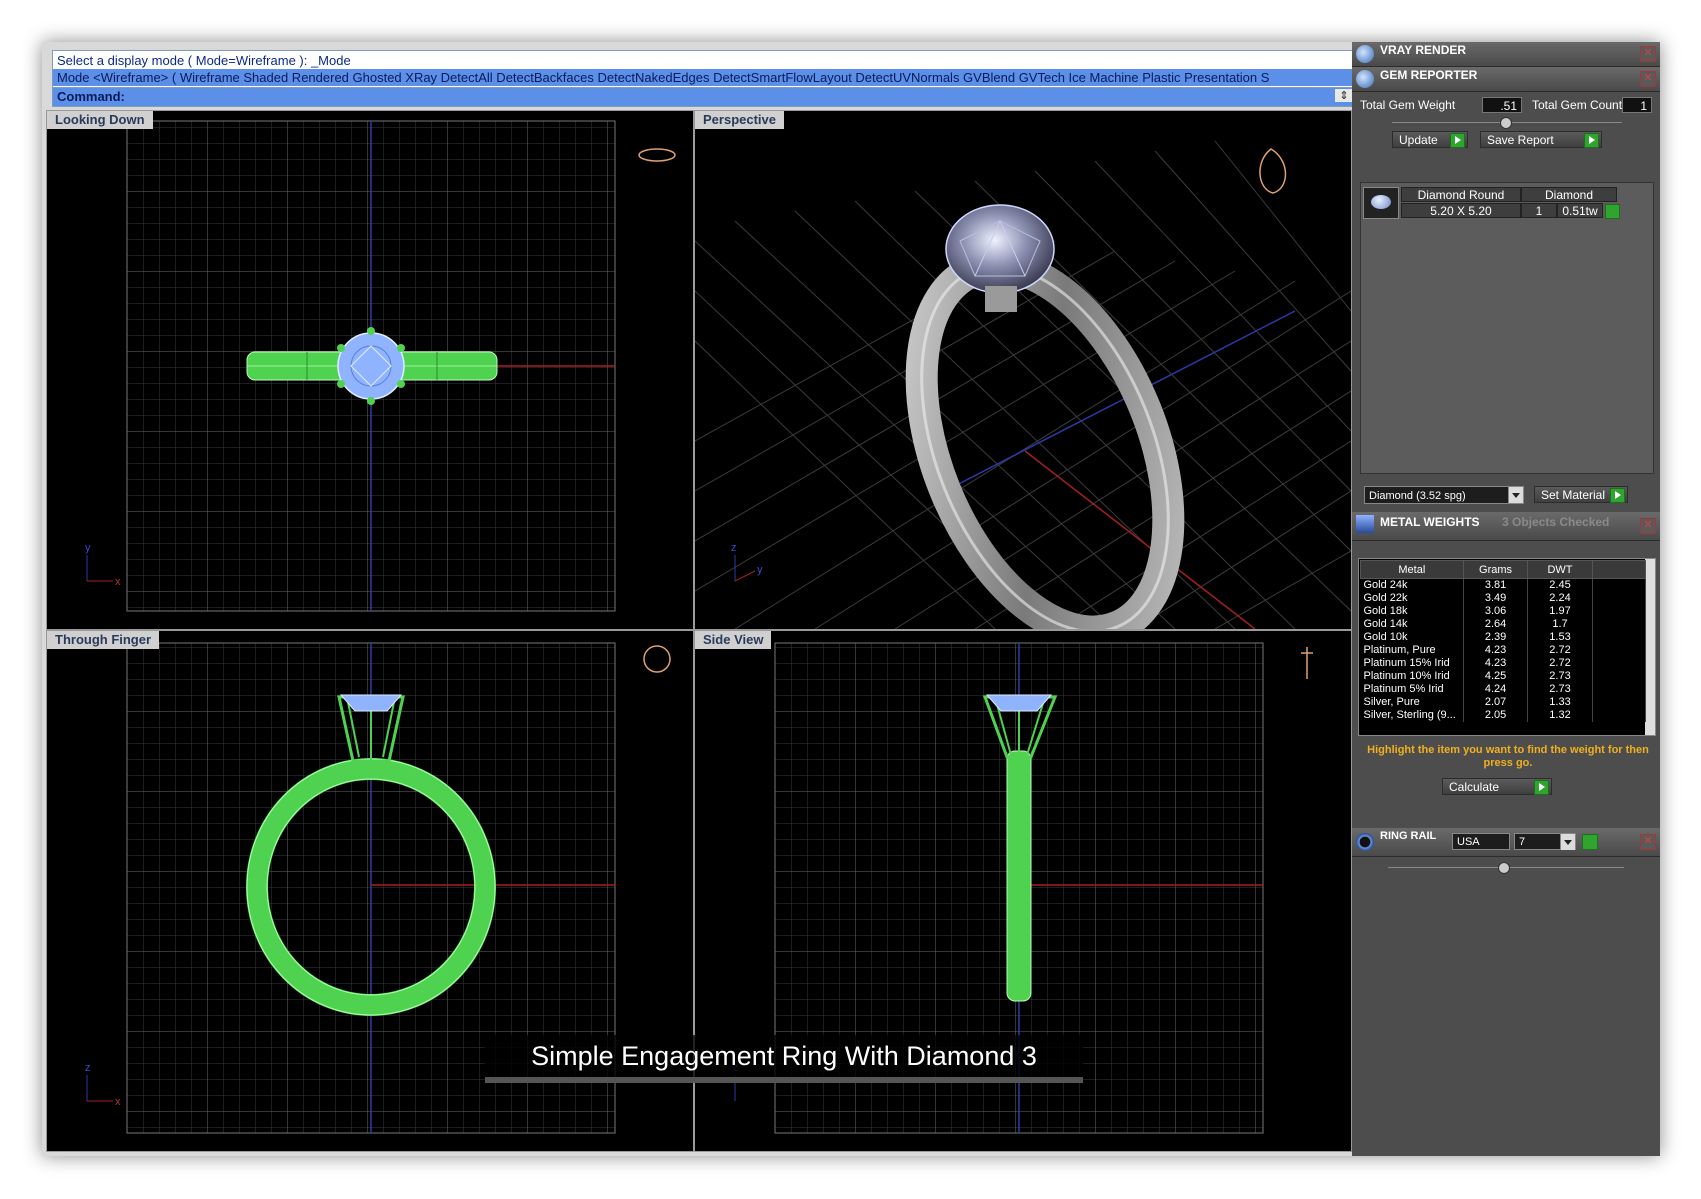  Describe the element at coordinates (784, 1059) in the screenshot. I see `video-caption: Simple Engagement Ring With Diamond 3` at that location.